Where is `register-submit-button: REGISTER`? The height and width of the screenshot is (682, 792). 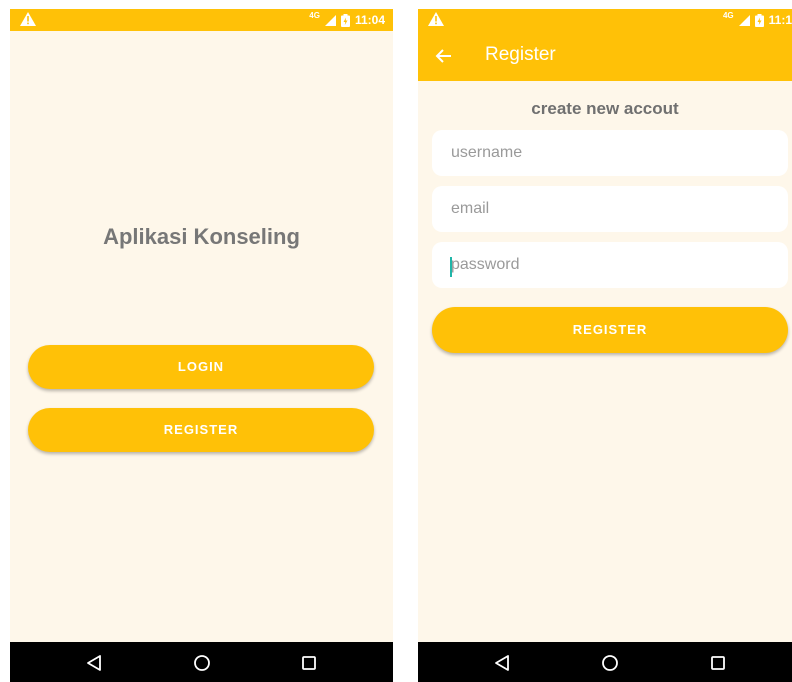
register-submit-button: REGISTER is located at coordinates (610, 330).